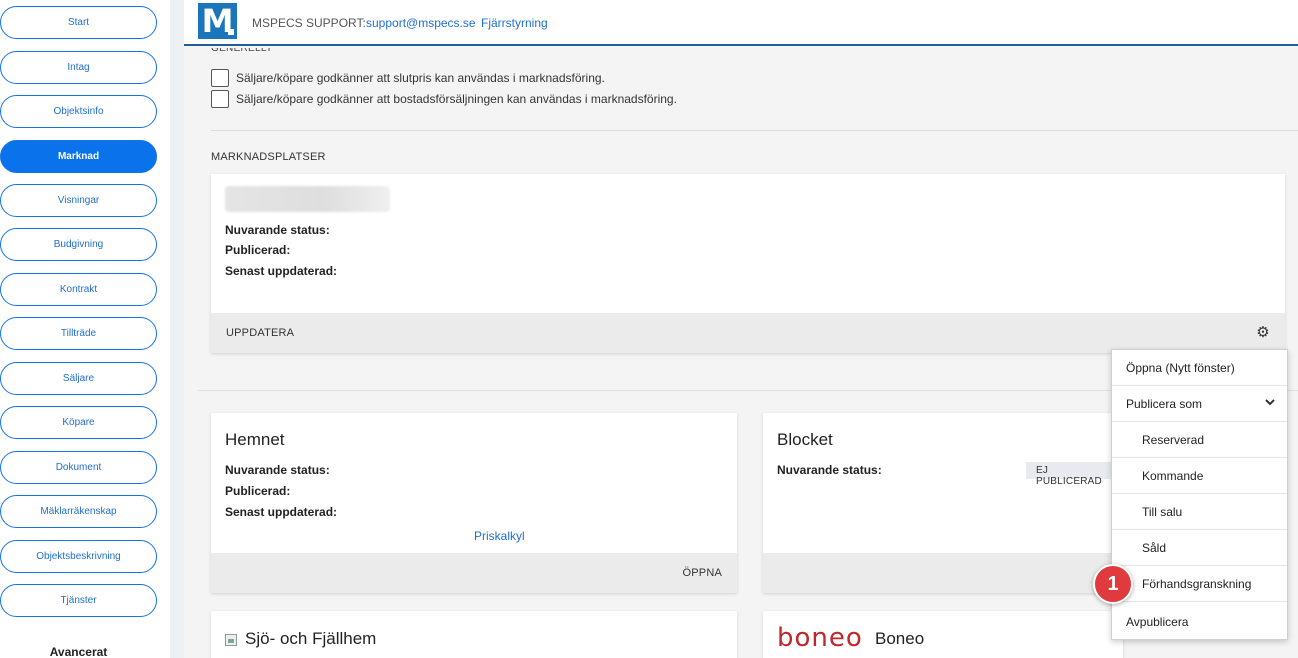 This screenshot has width=1298, height=658. Describe the element at coordinates (748, 333) in the screenshot. I see `main-card-footer: UPPDATERA ⚙` at that location.